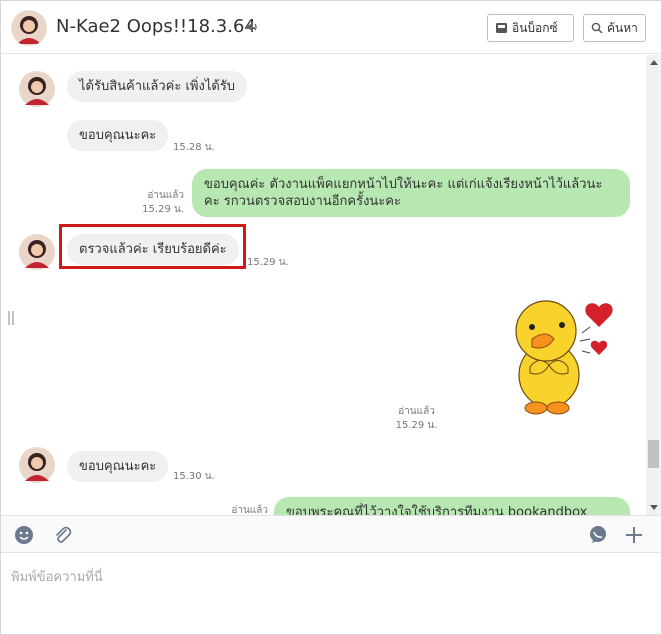 The height and width of the screenshot is (635, 662). I want to click on scroll-up-arrow-icon, so click(654, 62).